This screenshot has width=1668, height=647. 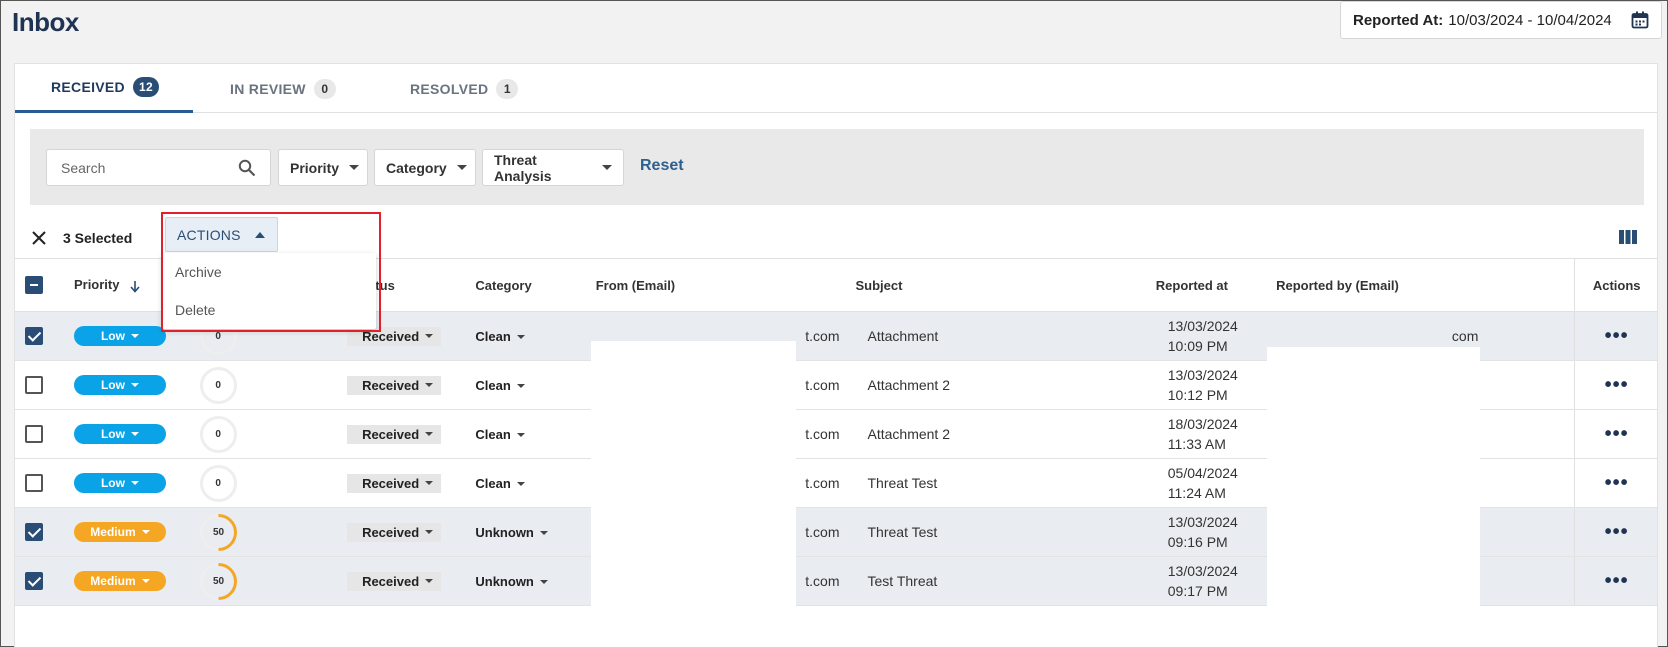 What do you see at coordinates (104, 88) in the screenshot?
I see `tab-received: RECEIVED 12` at bounding box center [104, 88].